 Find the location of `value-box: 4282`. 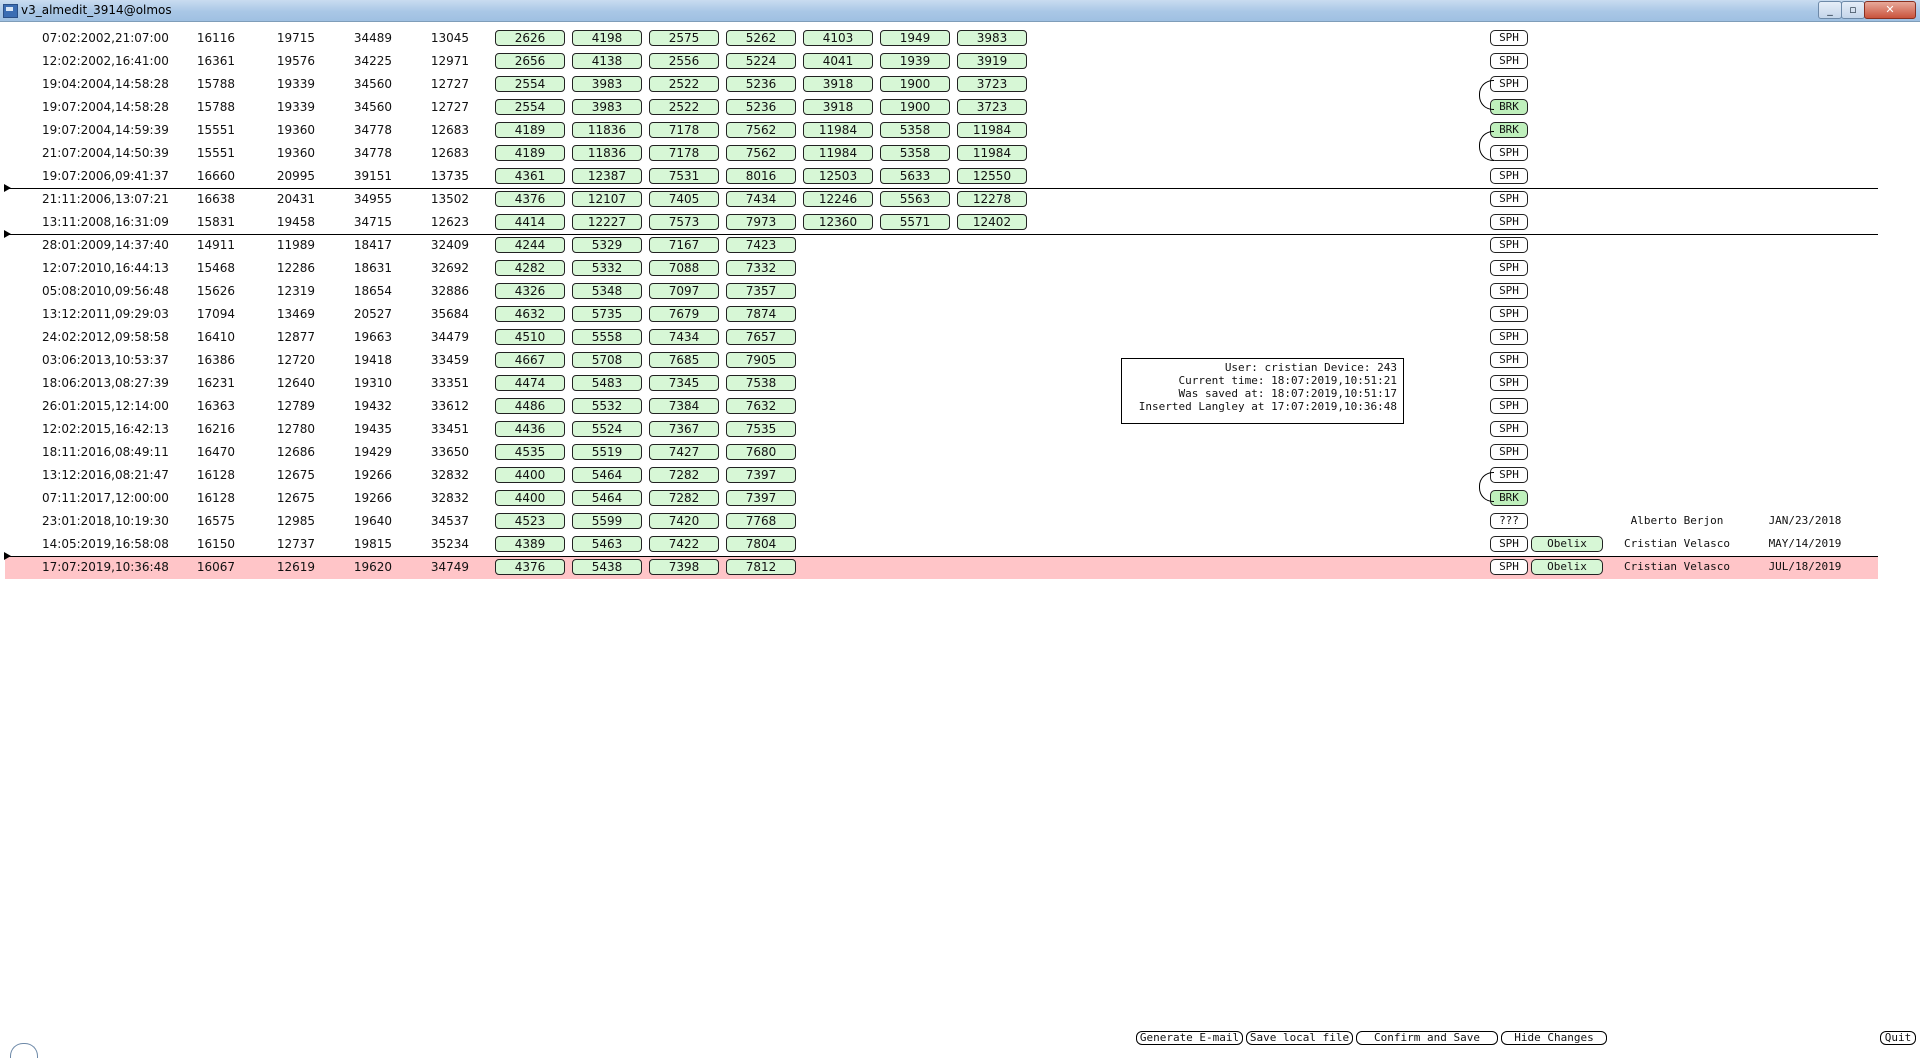

value-box: 4282 is located at coordinates (530, 268).